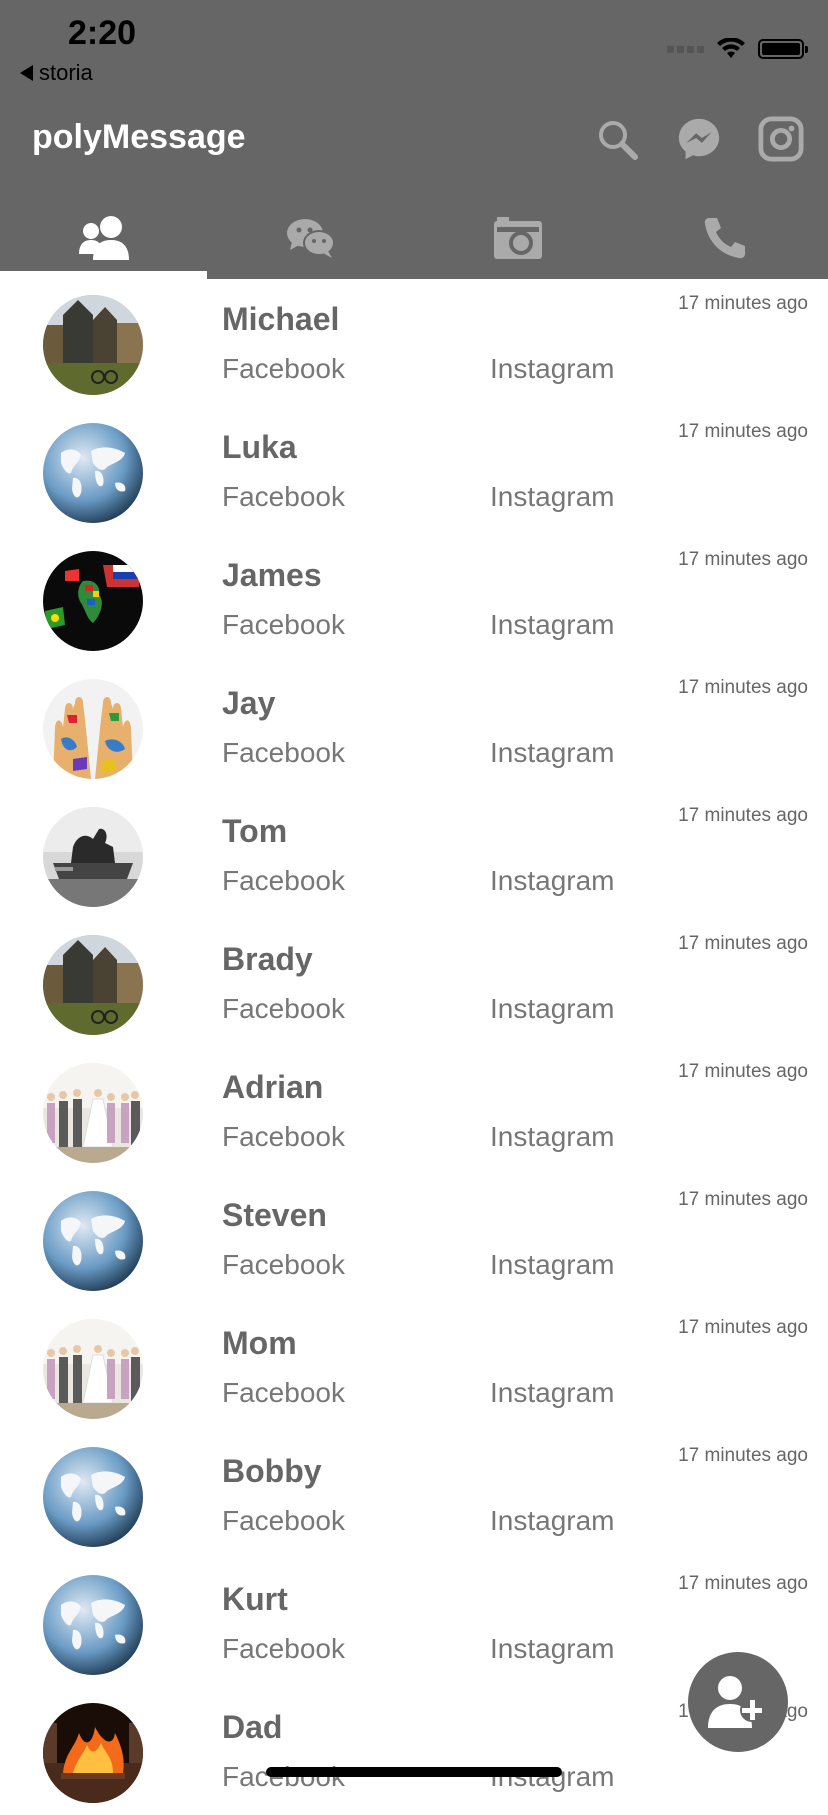 This screenshot has width=828, height=1815. What do you see at coordinates (781, 139) in the screenshot?
I see `instagram-icon` at bounding box center [781, 139].